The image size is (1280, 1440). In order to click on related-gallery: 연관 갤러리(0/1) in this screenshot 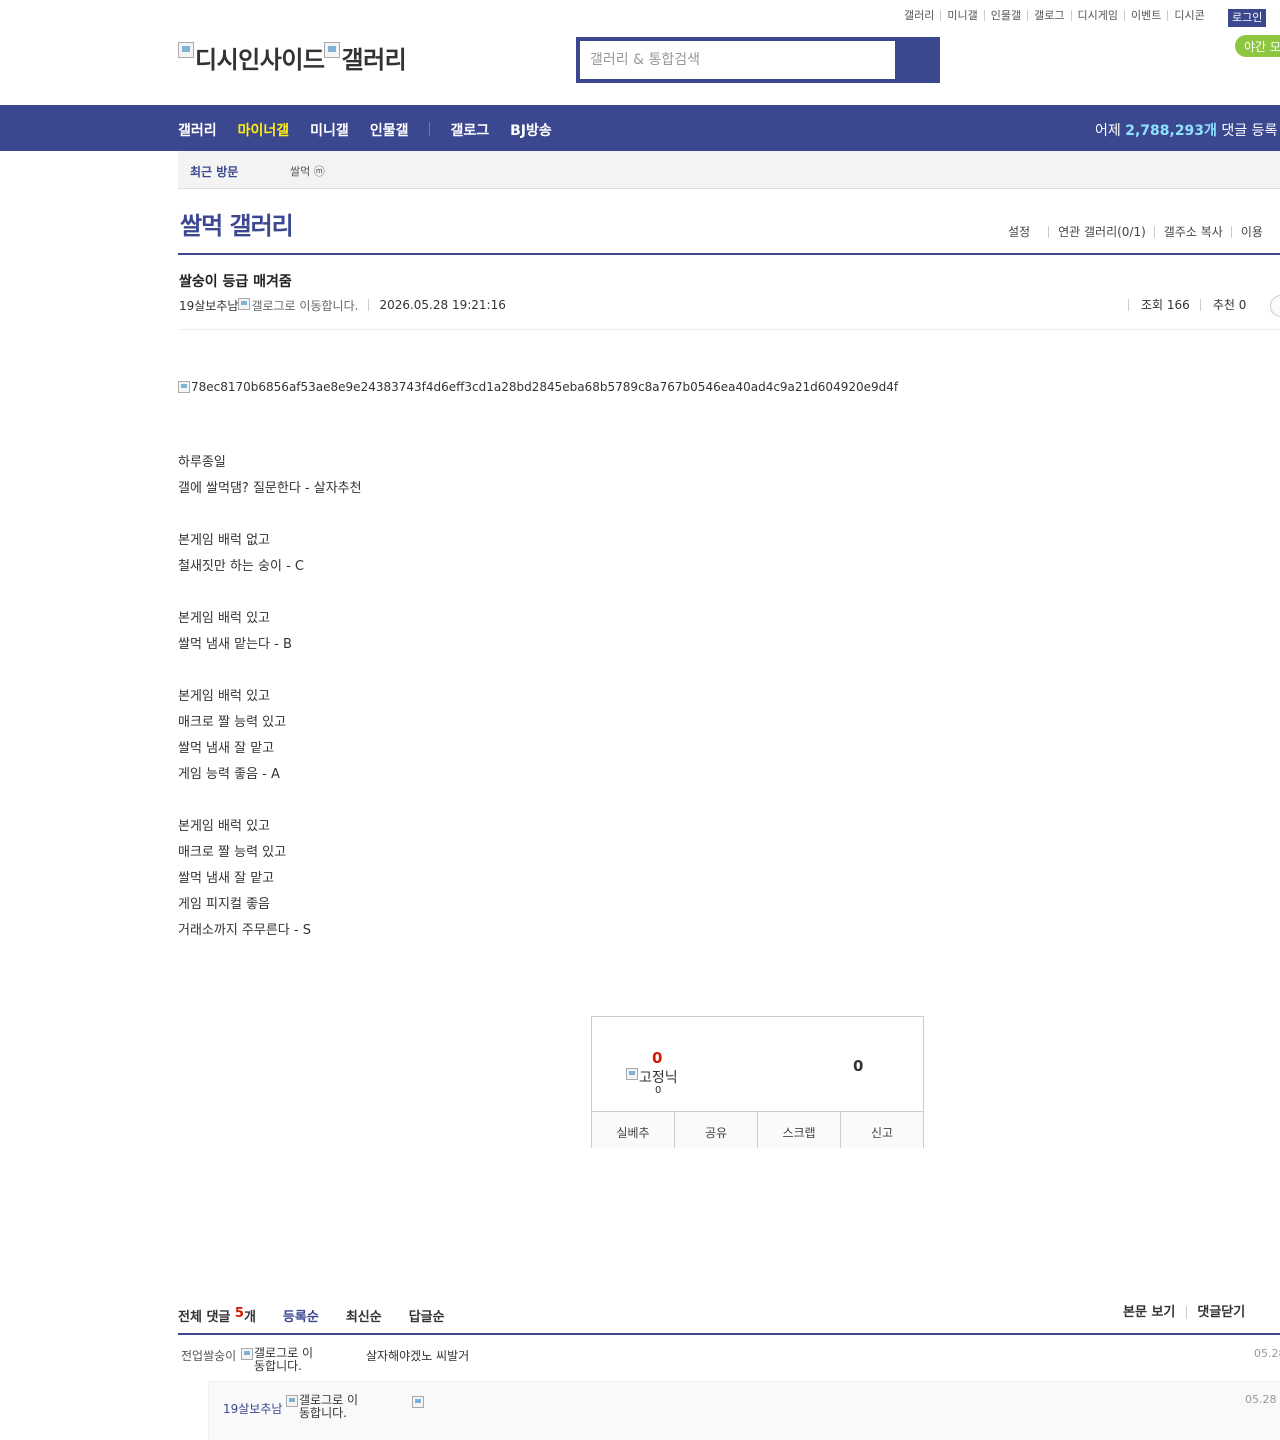, I will do `click(1101, 232)`.